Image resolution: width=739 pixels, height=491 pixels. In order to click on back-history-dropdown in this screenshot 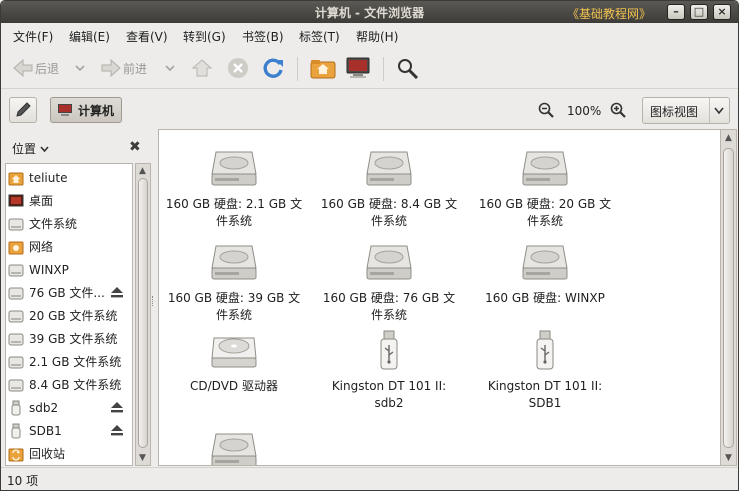, I will do `click(80, 68)`.